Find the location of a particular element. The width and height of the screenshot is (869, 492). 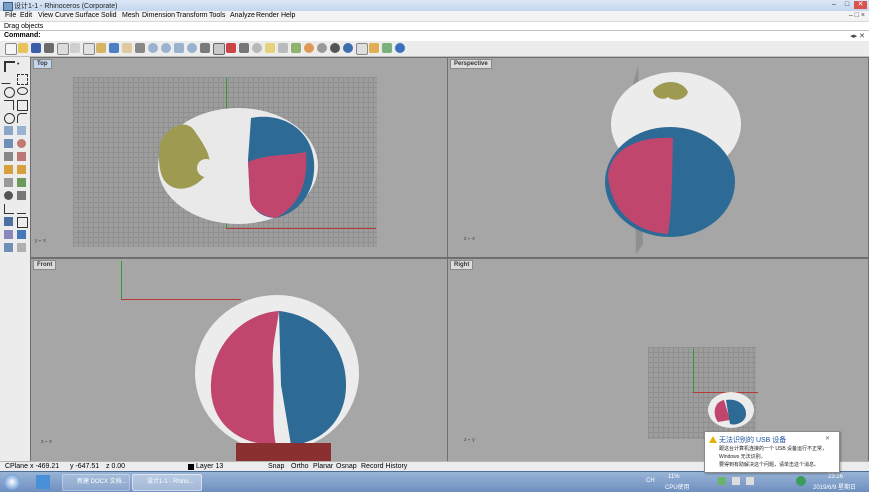

rectangle-icon is located at coordinates (22, 105).